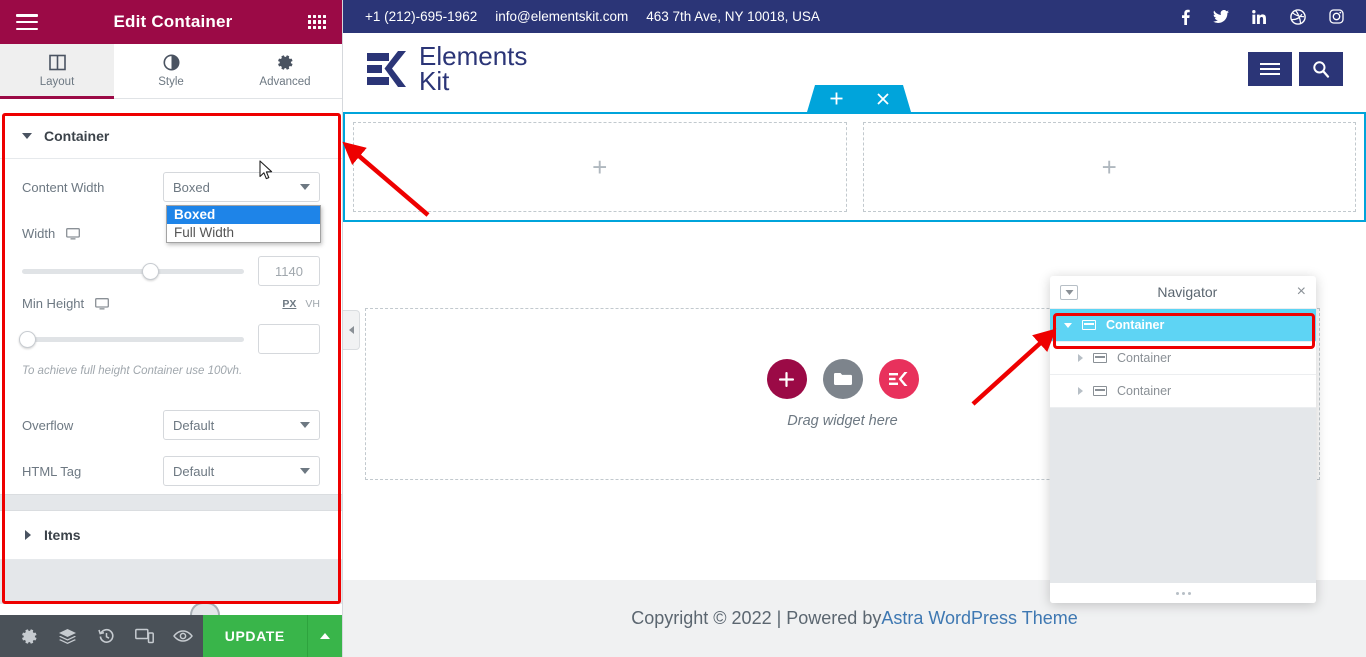 This screenshot has height=657, width=1366. Describe the element at coordinates (842, 379) in the screenshot. I see `template-folder-icon` at that location.